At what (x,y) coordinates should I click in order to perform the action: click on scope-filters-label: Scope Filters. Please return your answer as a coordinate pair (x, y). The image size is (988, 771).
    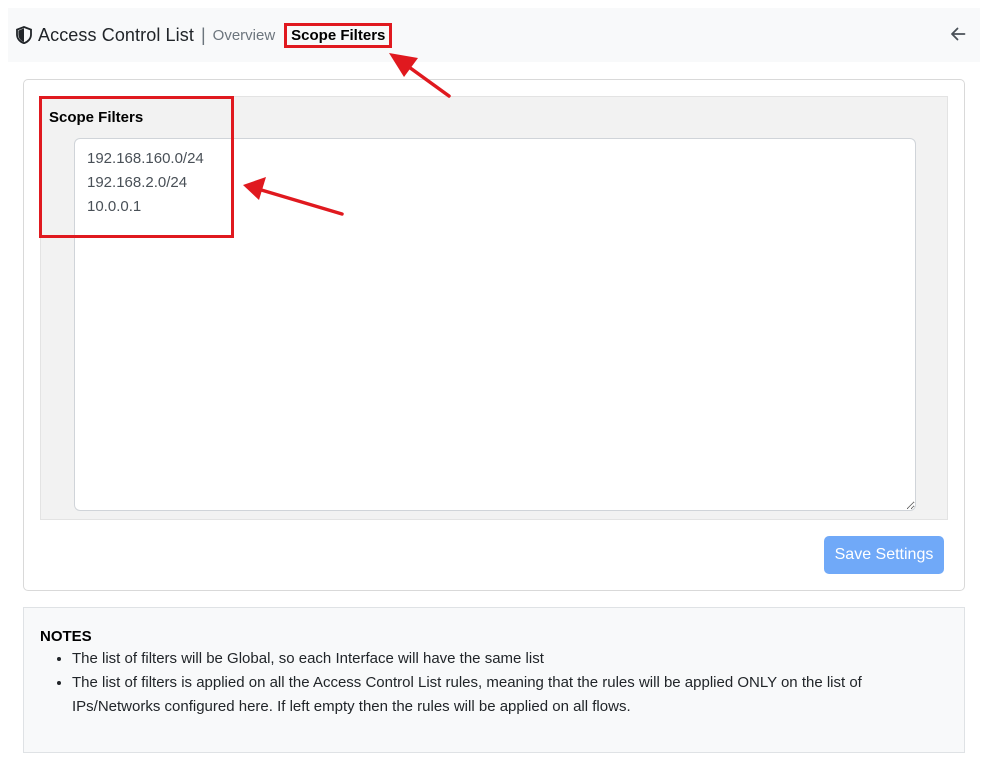
    Looking at the image, I should click on (96, 117).